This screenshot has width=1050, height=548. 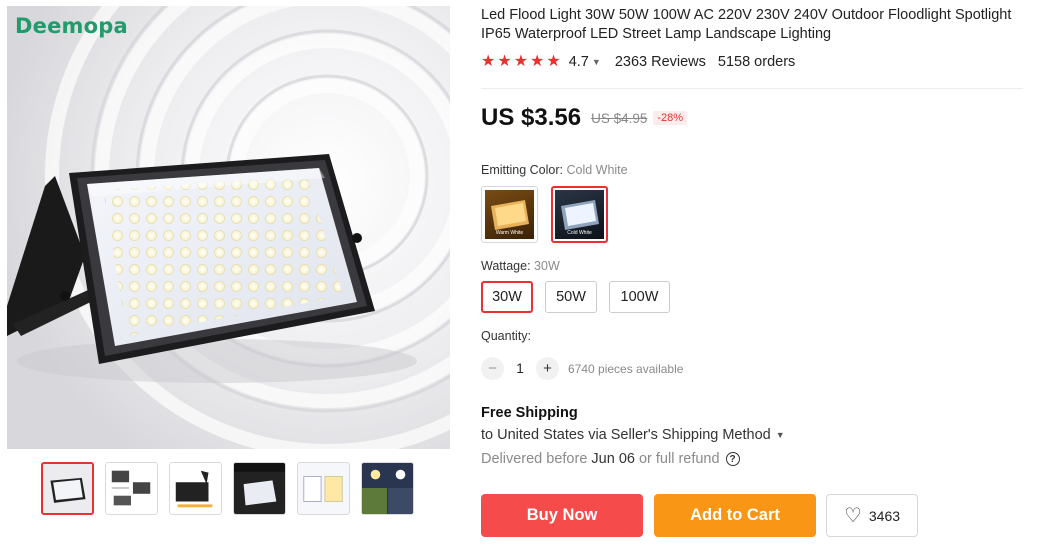 I want to click on thumbnail-strip, so click(x=227, y=488).